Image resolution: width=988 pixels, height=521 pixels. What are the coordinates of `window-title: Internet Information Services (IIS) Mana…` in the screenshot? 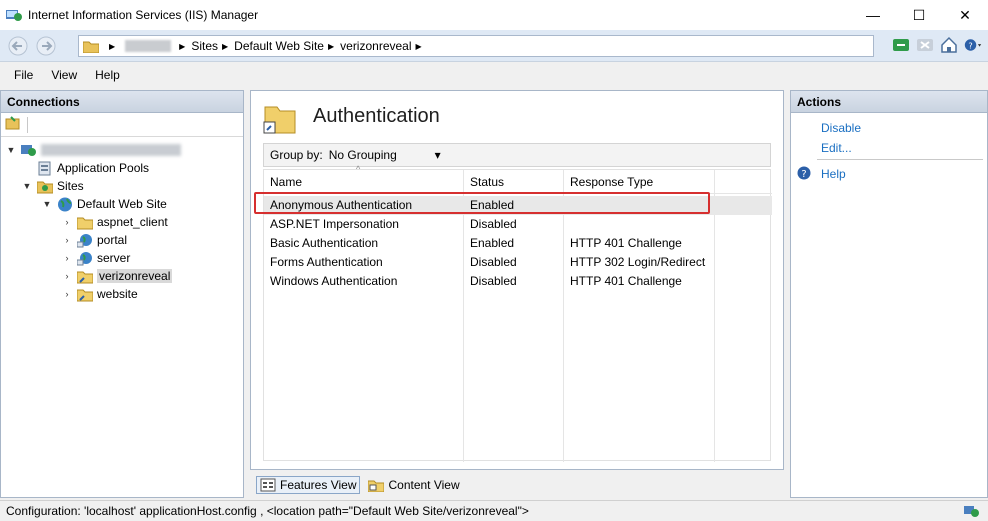 It's located at (143, 15).